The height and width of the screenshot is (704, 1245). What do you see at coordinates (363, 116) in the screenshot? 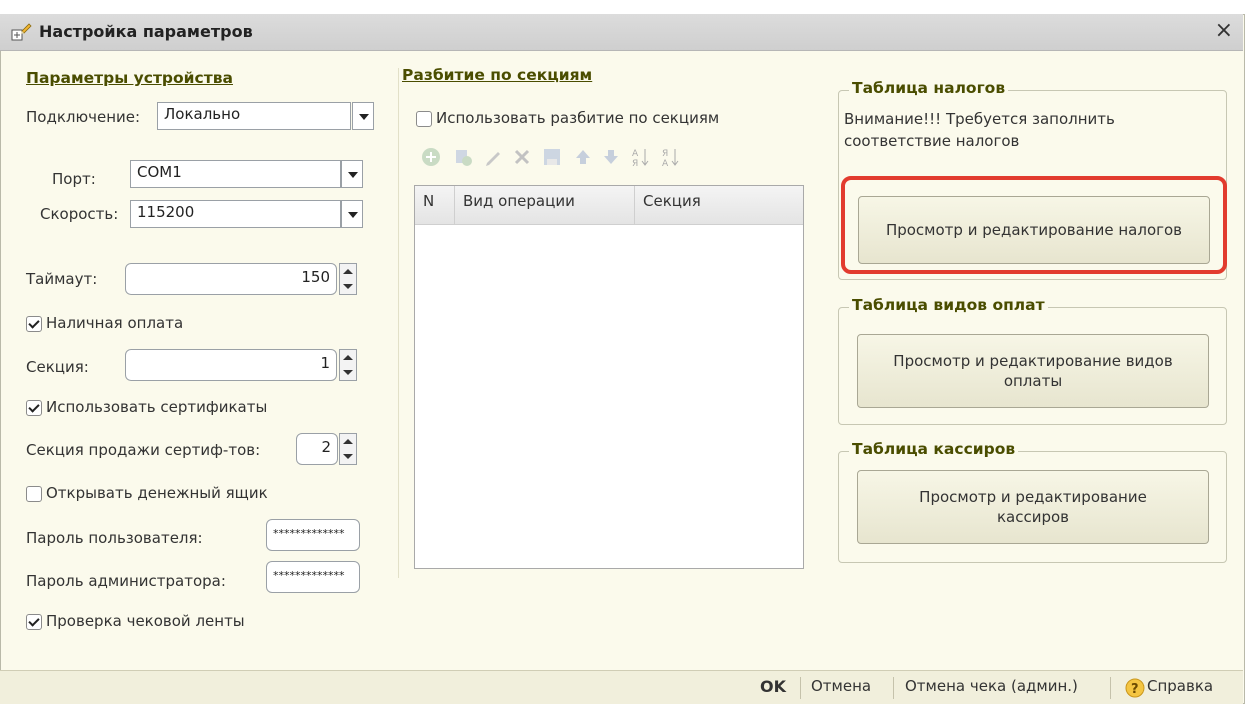
I see `connection-dropdown-icon` at bounding box center [363, 116].